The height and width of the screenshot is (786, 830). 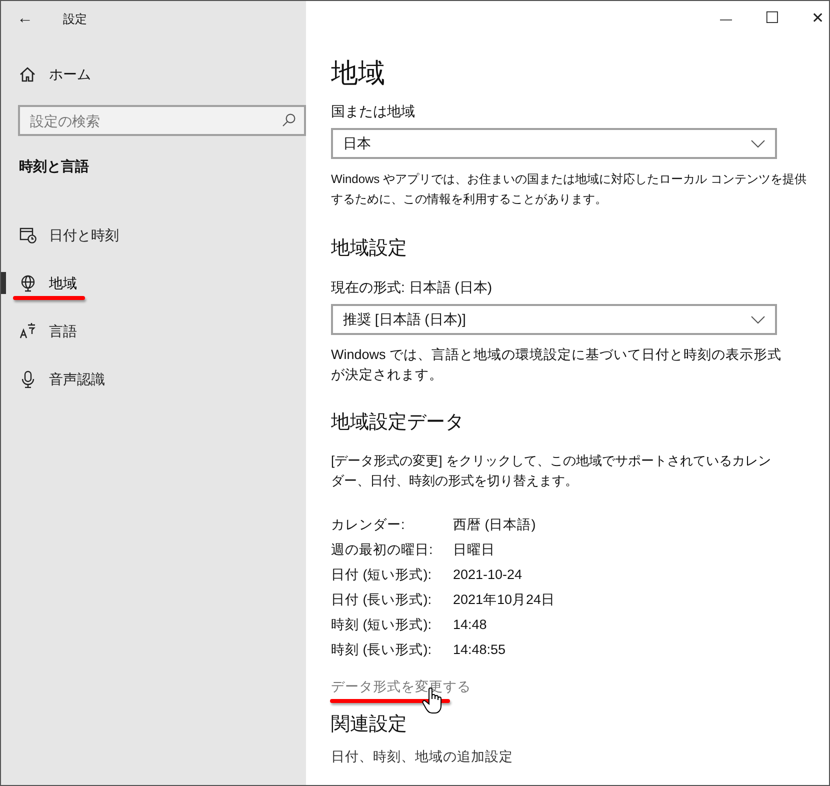 What do you see at coordinates (27, 74) in the screenshot?
I see `home-icon` at bounding box center [27, 74].